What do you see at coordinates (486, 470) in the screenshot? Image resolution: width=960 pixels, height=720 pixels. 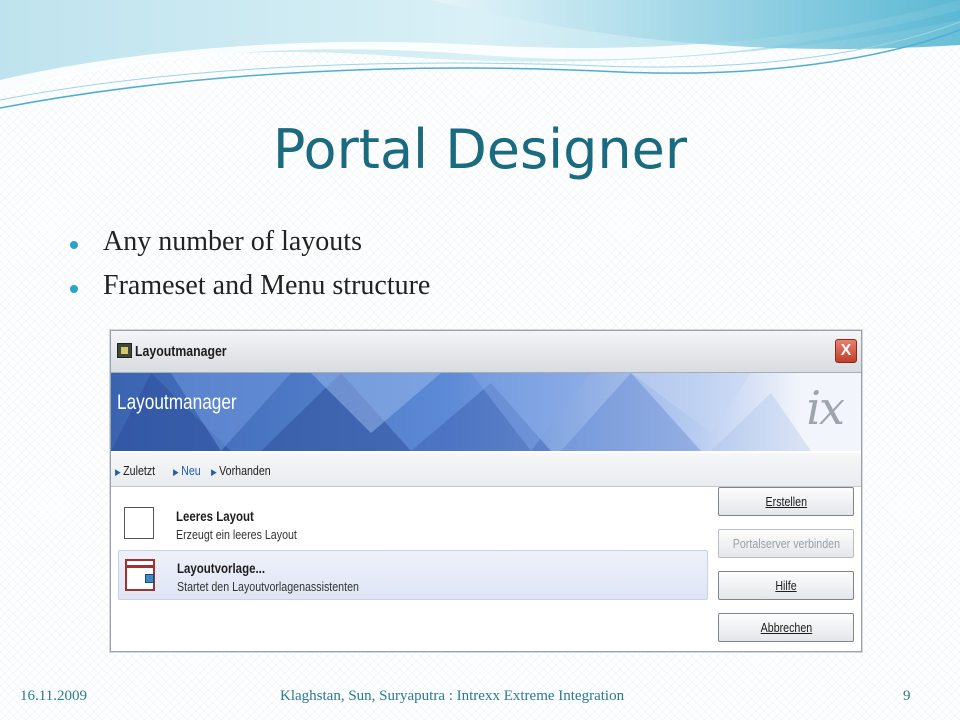 I see `tab-strip: ▶ Zuletzt ▶ Neu ▶ Vorhanden` at bounding box center [486, 470].